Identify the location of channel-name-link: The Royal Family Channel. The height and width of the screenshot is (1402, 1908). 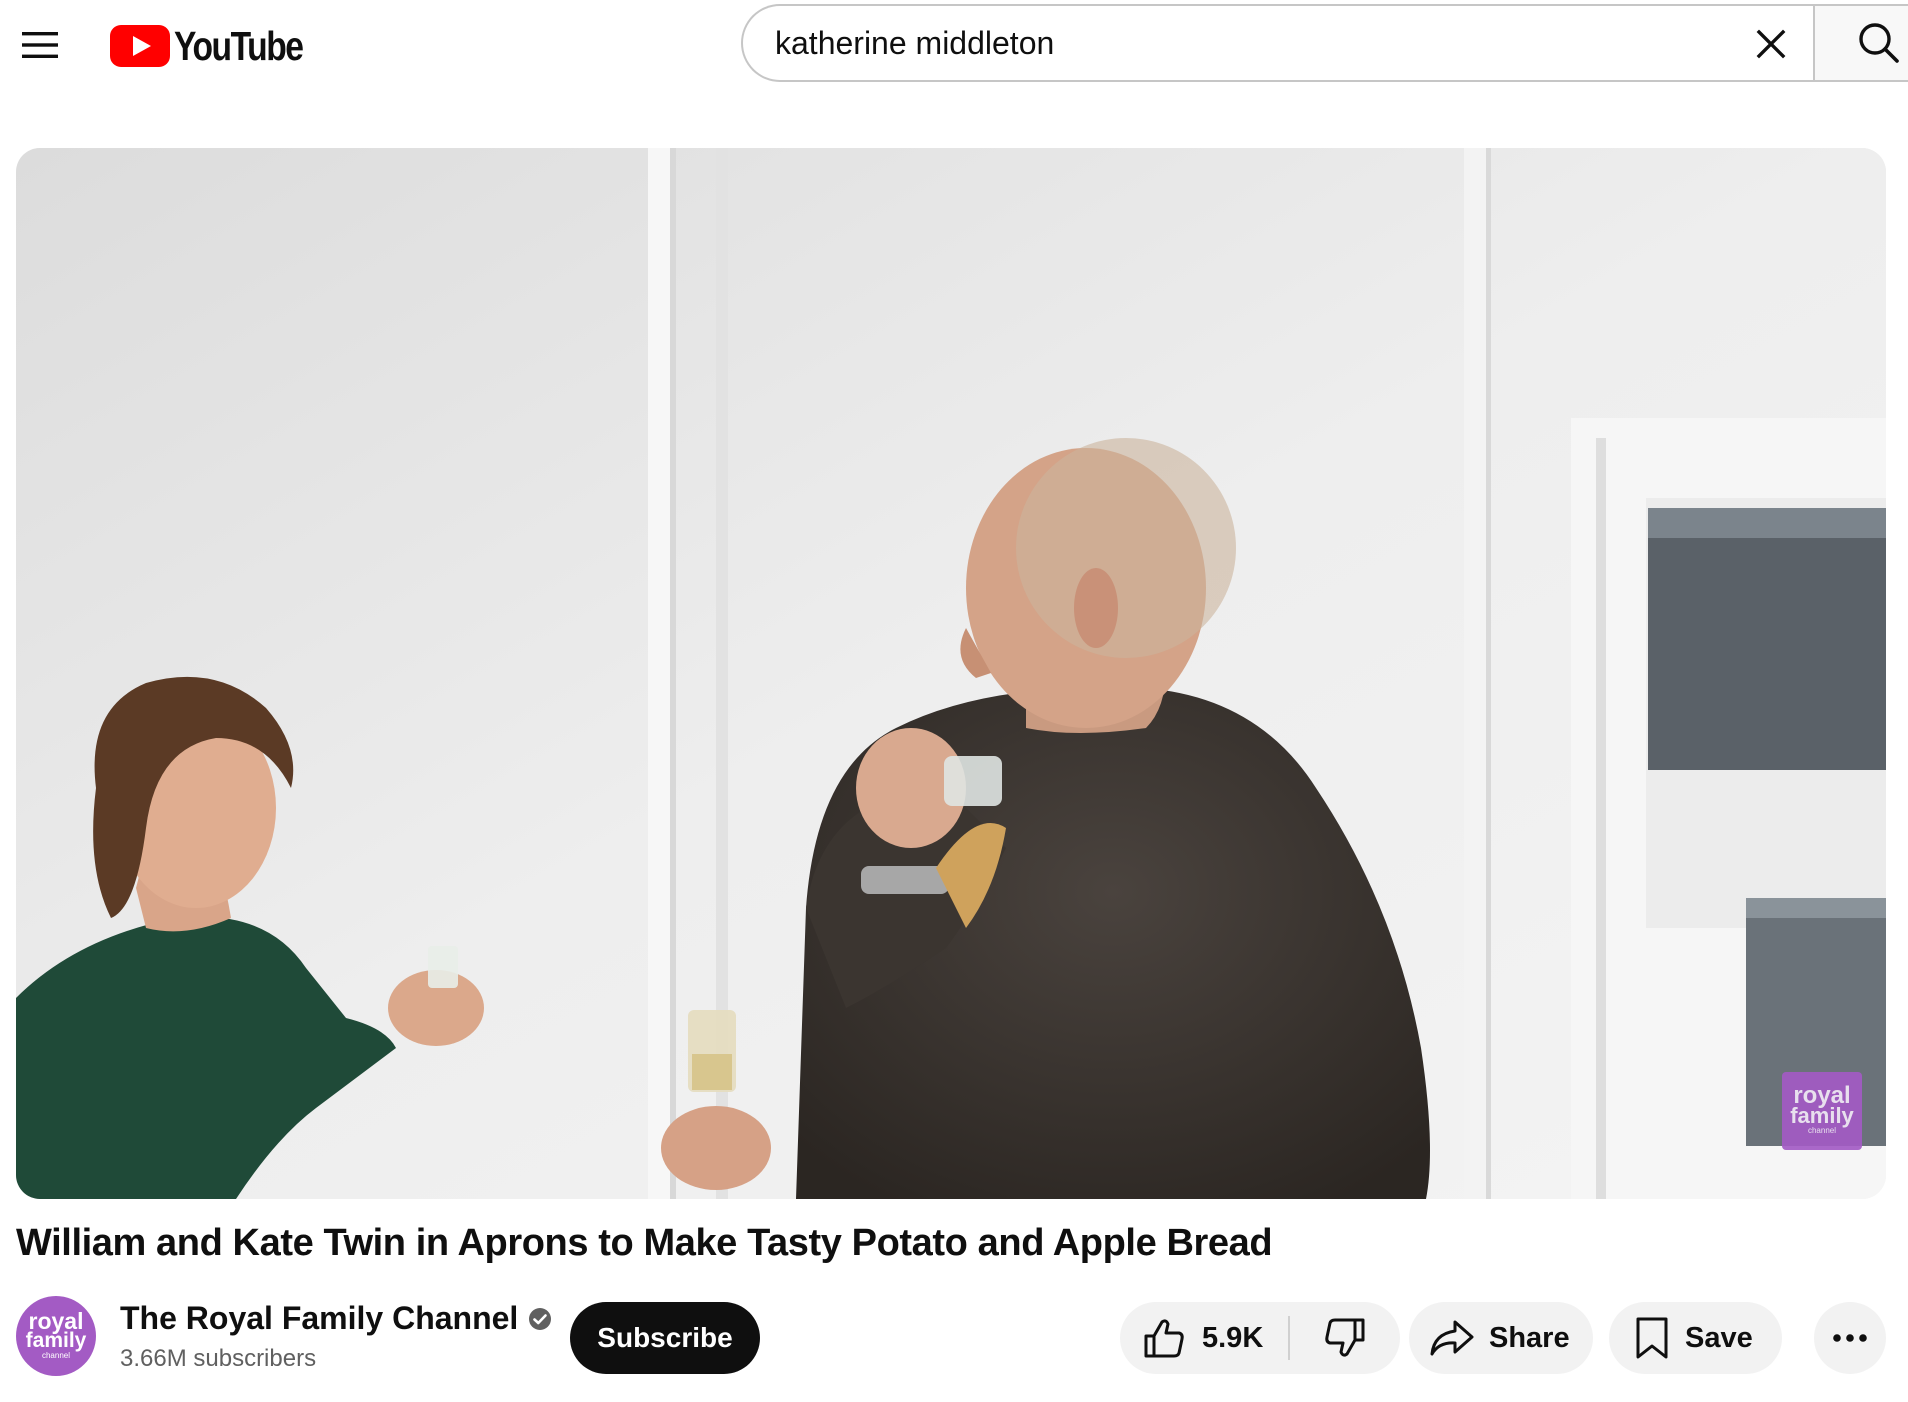
(336, 1318).